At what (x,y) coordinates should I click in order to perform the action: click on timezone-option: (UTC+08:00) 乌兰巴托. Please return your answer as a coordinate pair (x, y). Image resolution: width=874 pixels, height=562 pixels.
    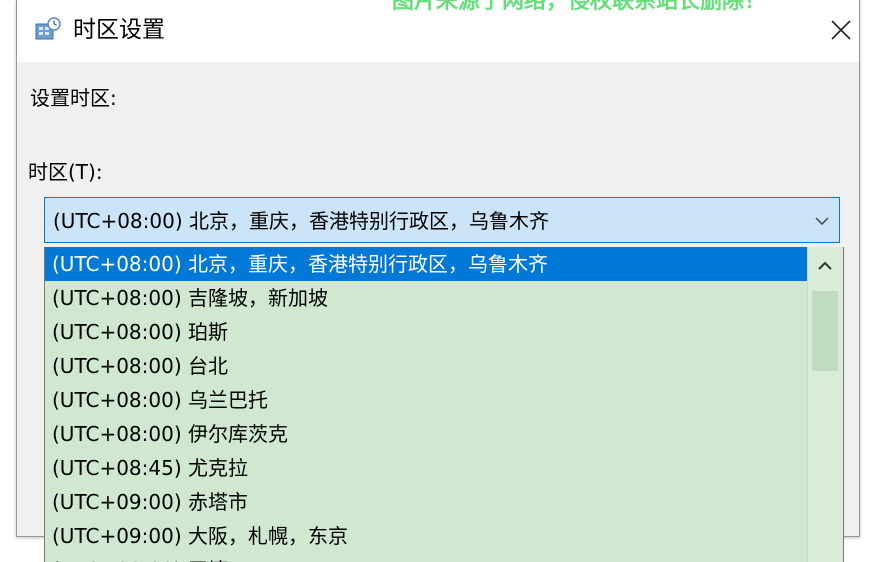
    Looking at the image, I should click on (426, 400).